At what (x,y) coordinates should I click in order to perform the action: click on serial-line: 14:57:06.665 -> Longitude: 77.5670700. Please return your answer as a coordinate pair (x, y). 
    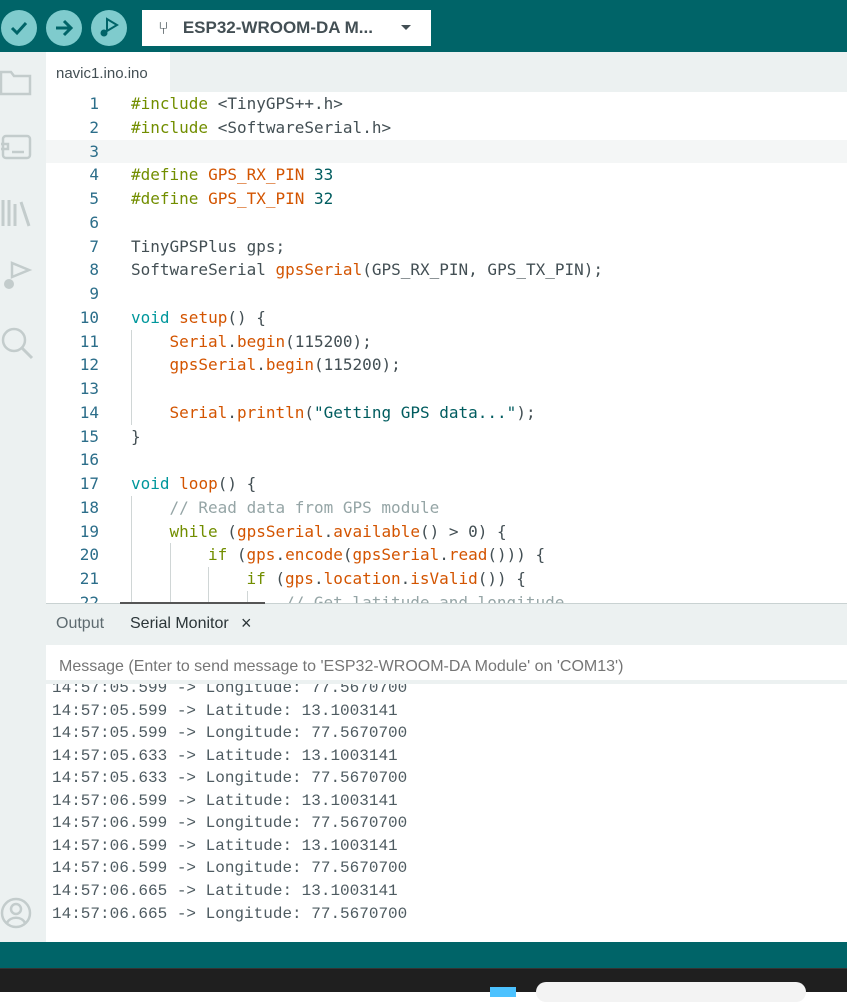
    Looking at the image, I should click on (230, 913).